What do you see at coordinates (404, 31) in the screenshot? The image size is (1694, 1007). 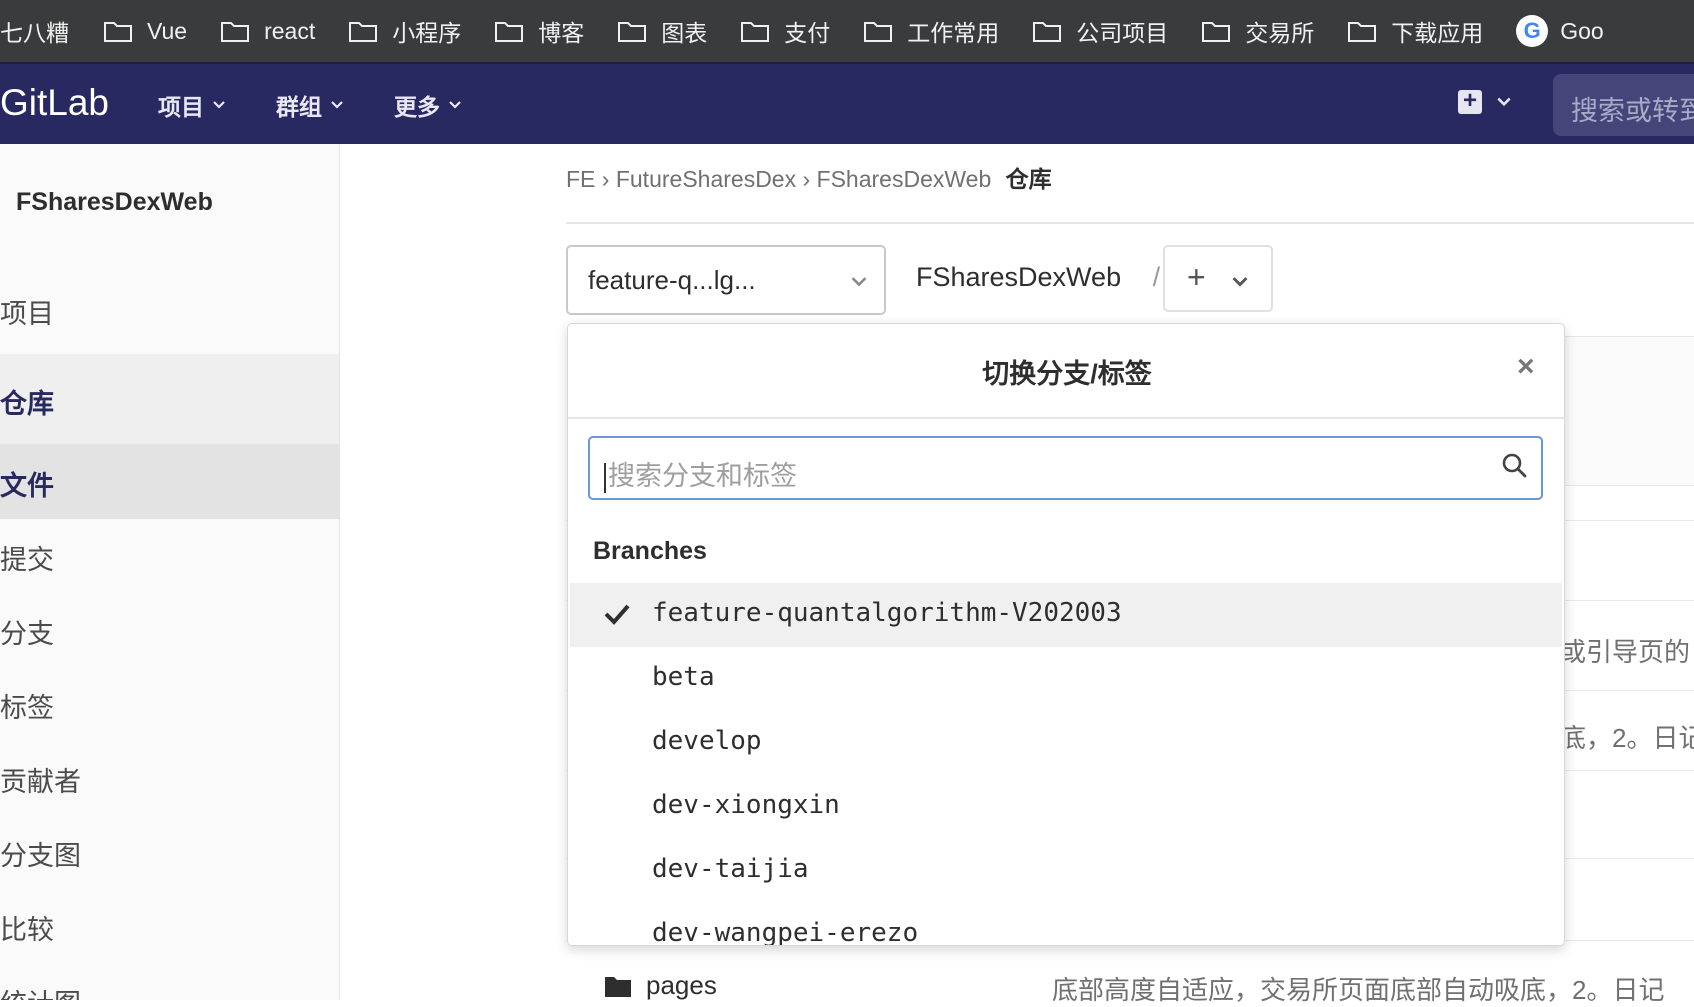 I see `bookmark-folder-miniprogram: 小程序` at bounding box center [404, 31].